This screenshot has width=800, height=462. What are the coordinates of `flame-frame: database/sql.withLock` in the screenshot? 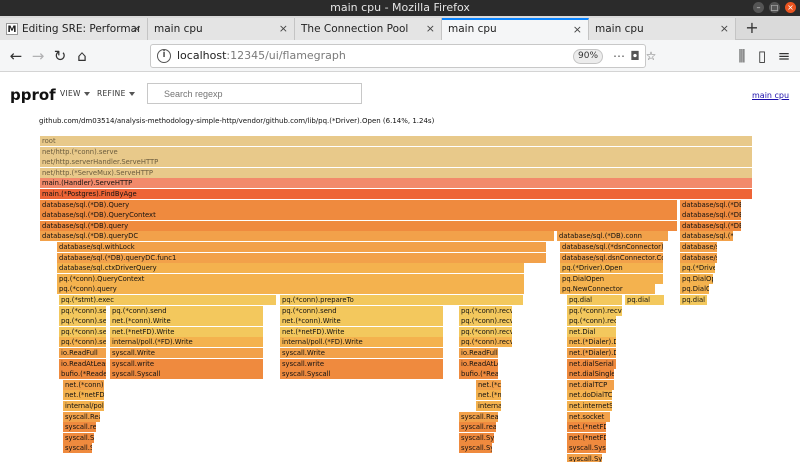 It's located at (302, 247).